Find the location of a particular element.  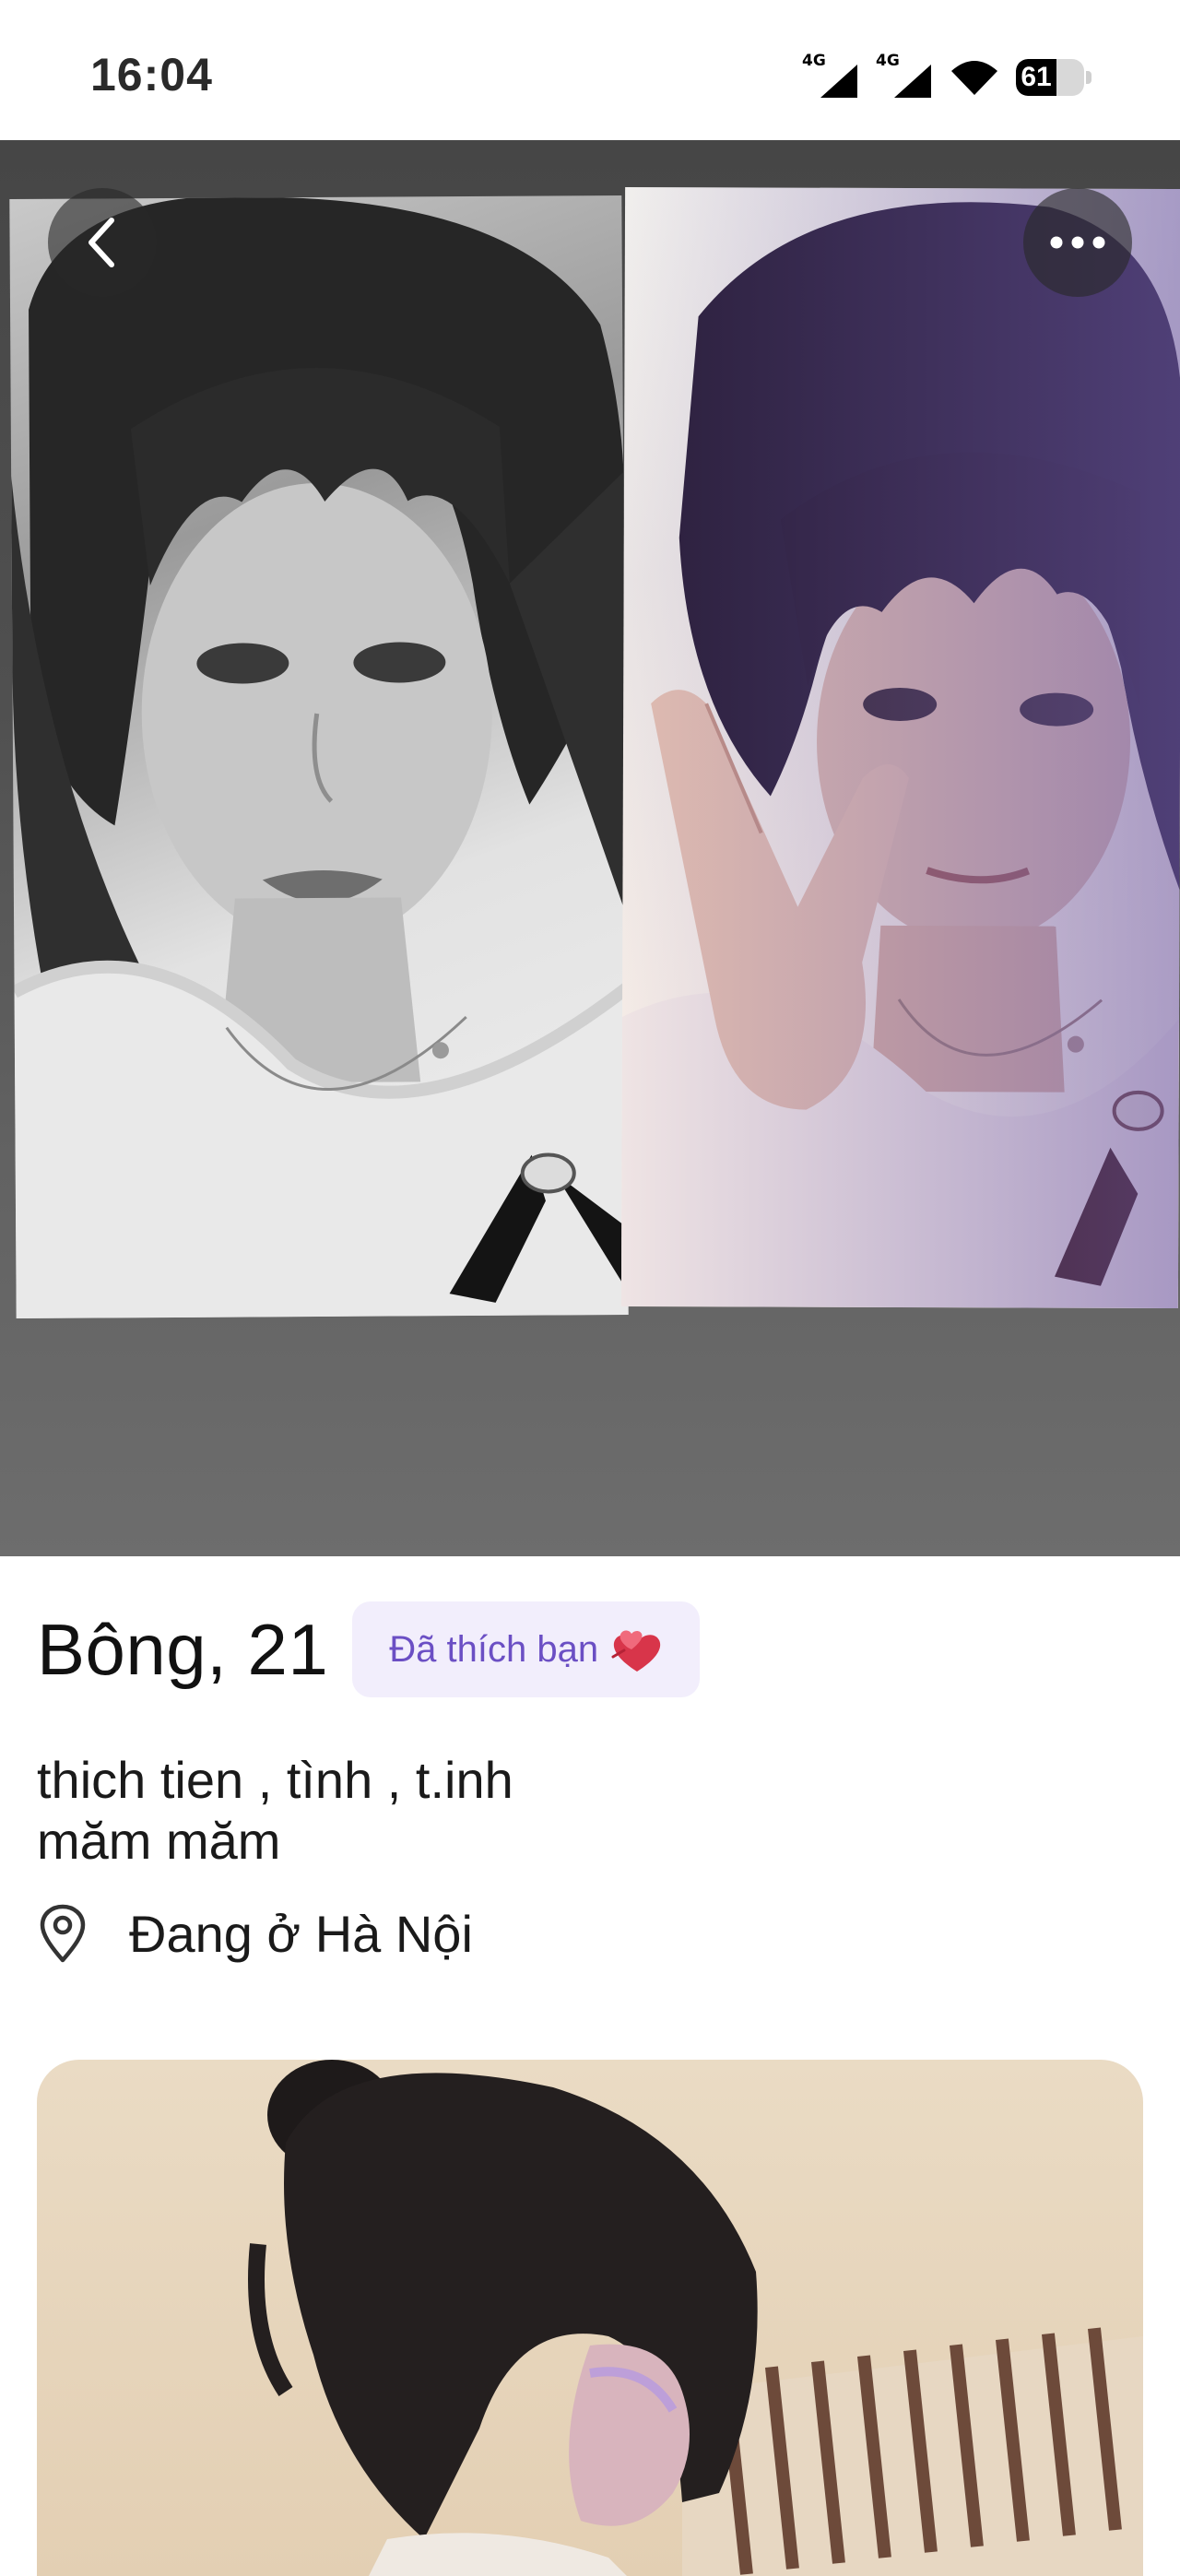

battery-icon: 61 is located at coordinates (1054, 77).